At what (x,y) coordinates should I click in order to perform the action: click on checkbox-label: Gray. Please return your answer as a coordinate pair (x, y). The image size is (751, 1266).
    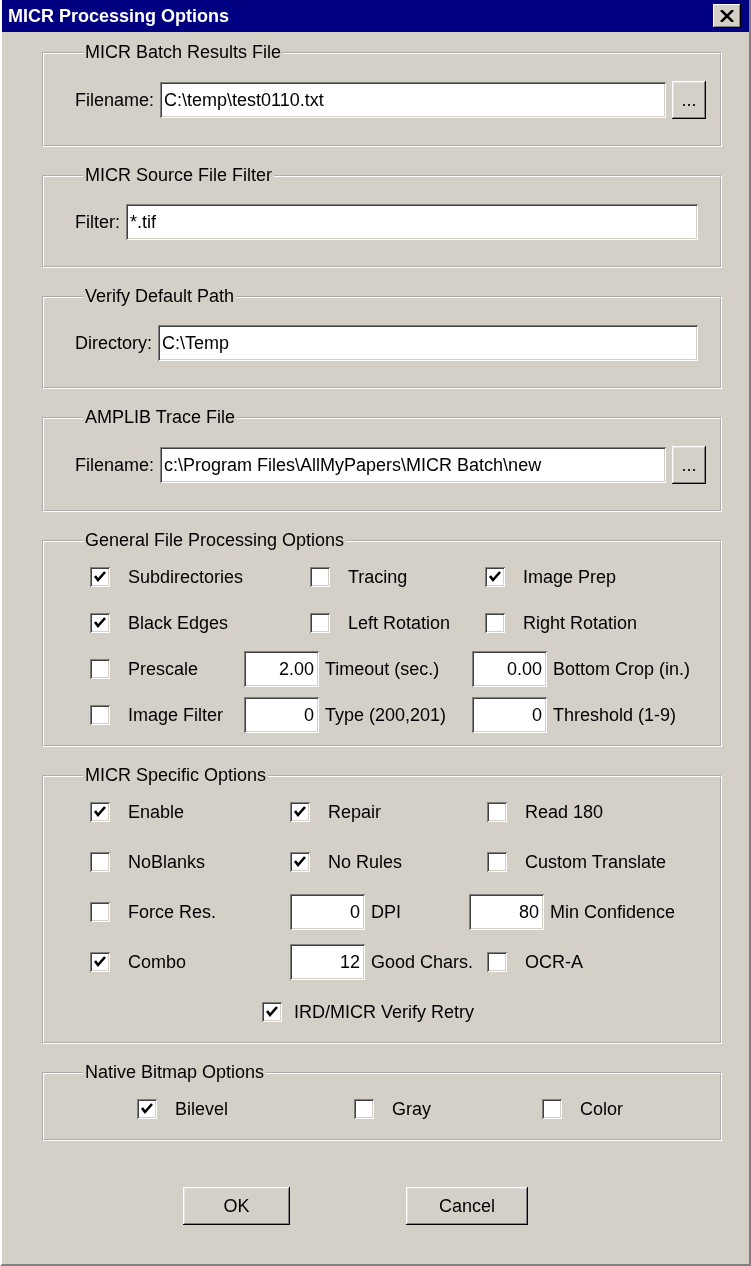
    Looking at the image, I should click on (411, 1109).